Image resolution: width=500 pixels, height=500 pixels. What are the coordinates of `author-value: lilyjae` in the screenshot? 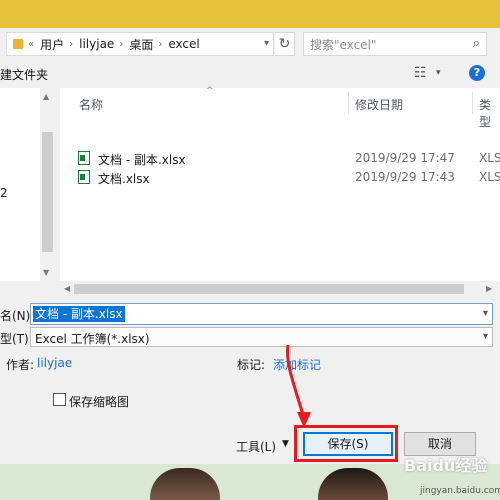 It's located at (54, 363).